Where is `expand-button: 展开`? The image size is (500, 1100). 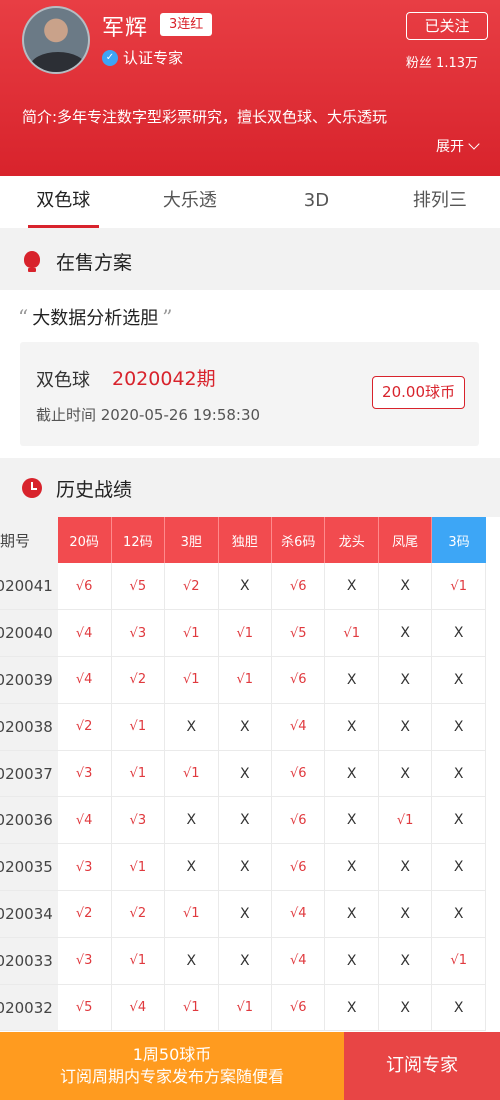
expand-button: 展开 is located at coordinates (458, 146).